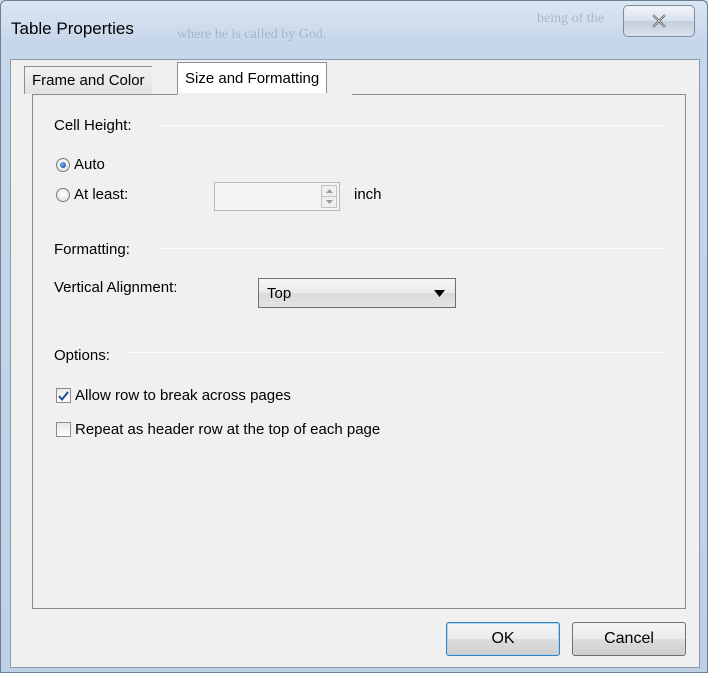 The width and height of the screenshot is (708, 673). I want to click on tab-joiner, so click(265, 94).